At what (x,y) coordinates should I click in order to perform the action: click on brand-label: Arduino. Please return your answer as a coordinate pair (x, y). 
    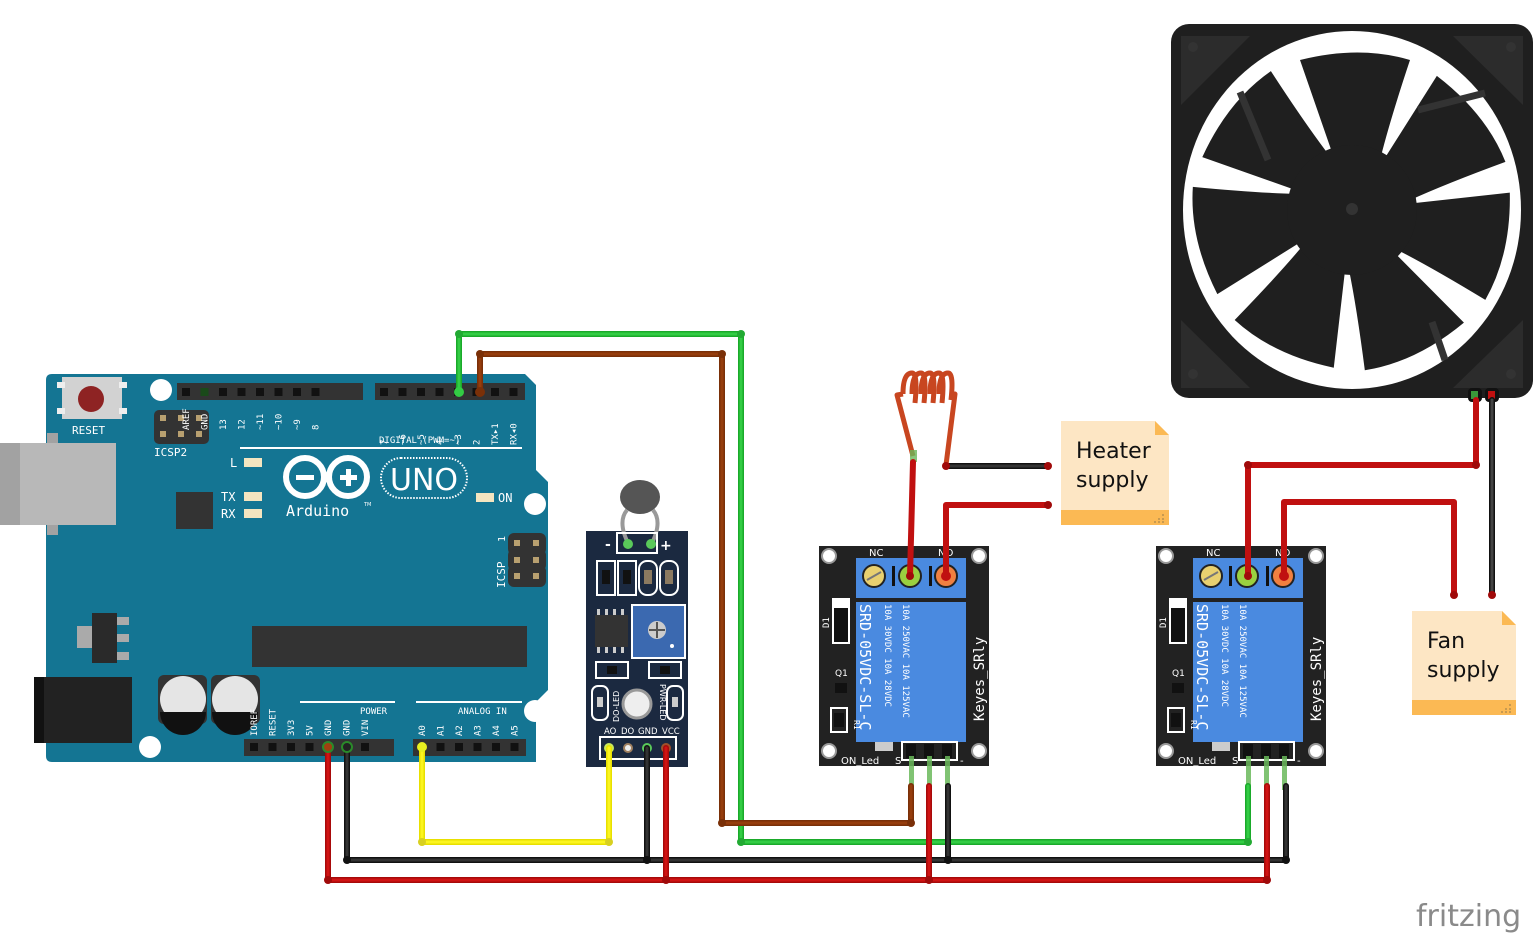
    Looking at the image, I should click on (317, 511).